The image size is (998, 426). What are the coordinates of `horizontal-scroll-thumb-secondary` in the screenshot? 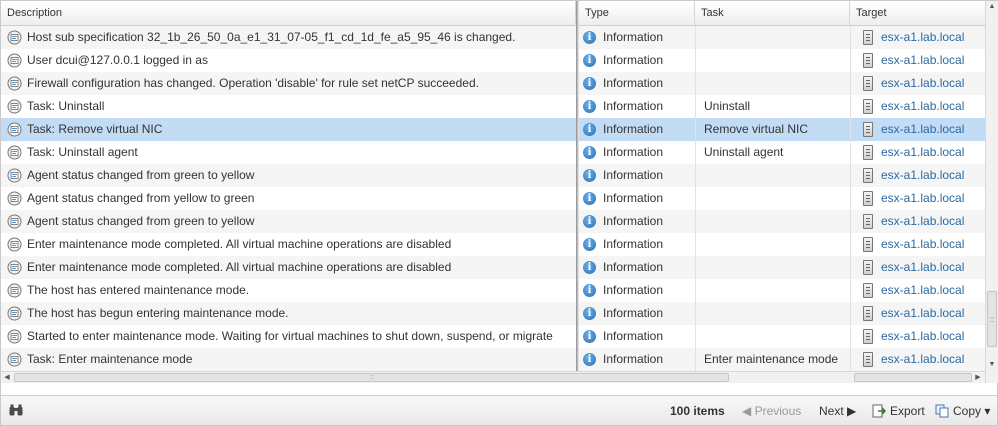 It's located at (913, 377).